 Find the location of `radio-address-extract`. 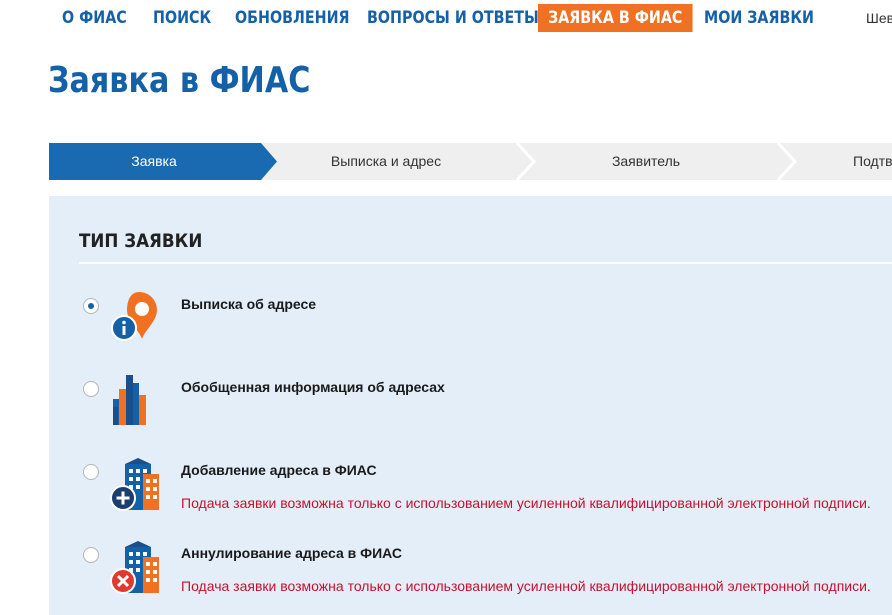

radio-address-extract is located at coordinates (91, 306).